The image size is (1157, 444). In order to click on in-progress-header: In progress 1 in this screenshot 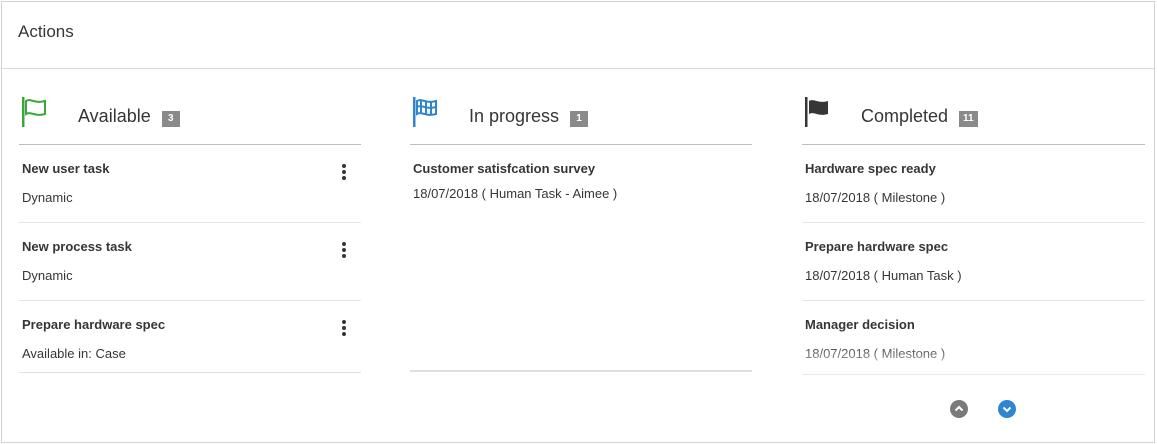, I will do `click(581, 117)`.